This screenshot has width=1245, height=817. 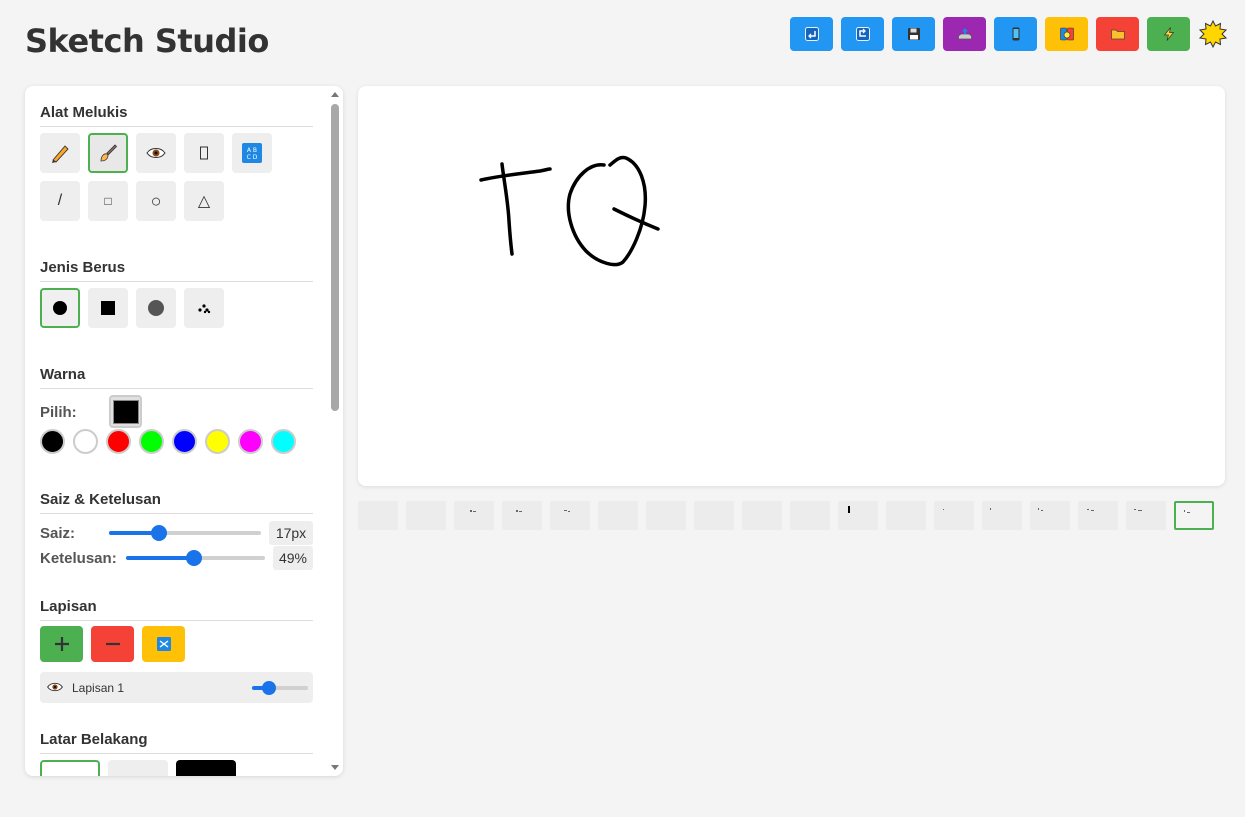 I want to click on top-toolbar, so click(x=1009, y=34).